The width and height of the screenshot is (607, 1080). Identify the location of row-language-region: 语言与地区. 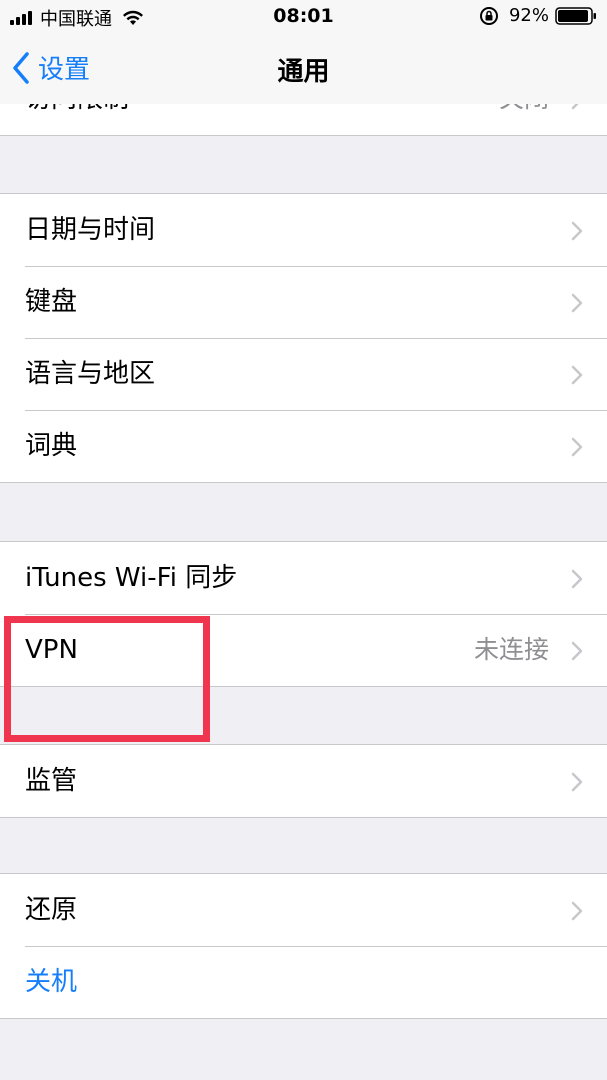
(303, 374).